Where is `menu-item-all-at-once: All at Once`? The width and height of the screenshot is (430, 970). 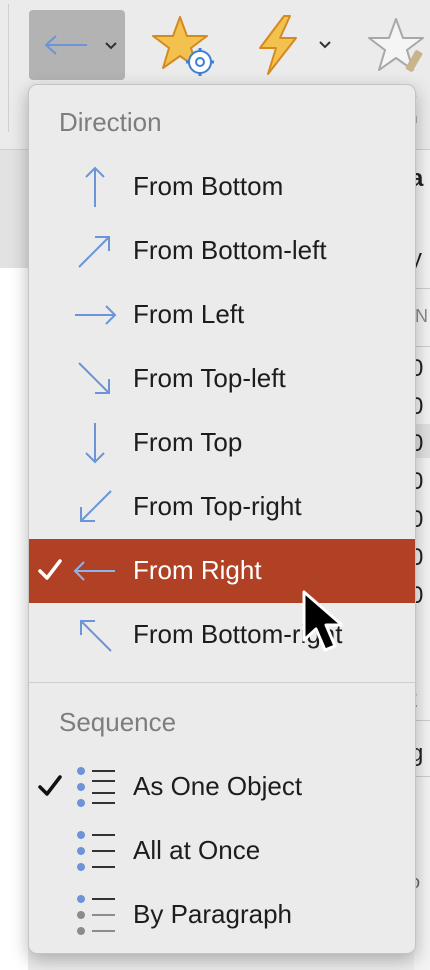
menu-item-all-at-once: All at Once is located at coordinates (222, 851).